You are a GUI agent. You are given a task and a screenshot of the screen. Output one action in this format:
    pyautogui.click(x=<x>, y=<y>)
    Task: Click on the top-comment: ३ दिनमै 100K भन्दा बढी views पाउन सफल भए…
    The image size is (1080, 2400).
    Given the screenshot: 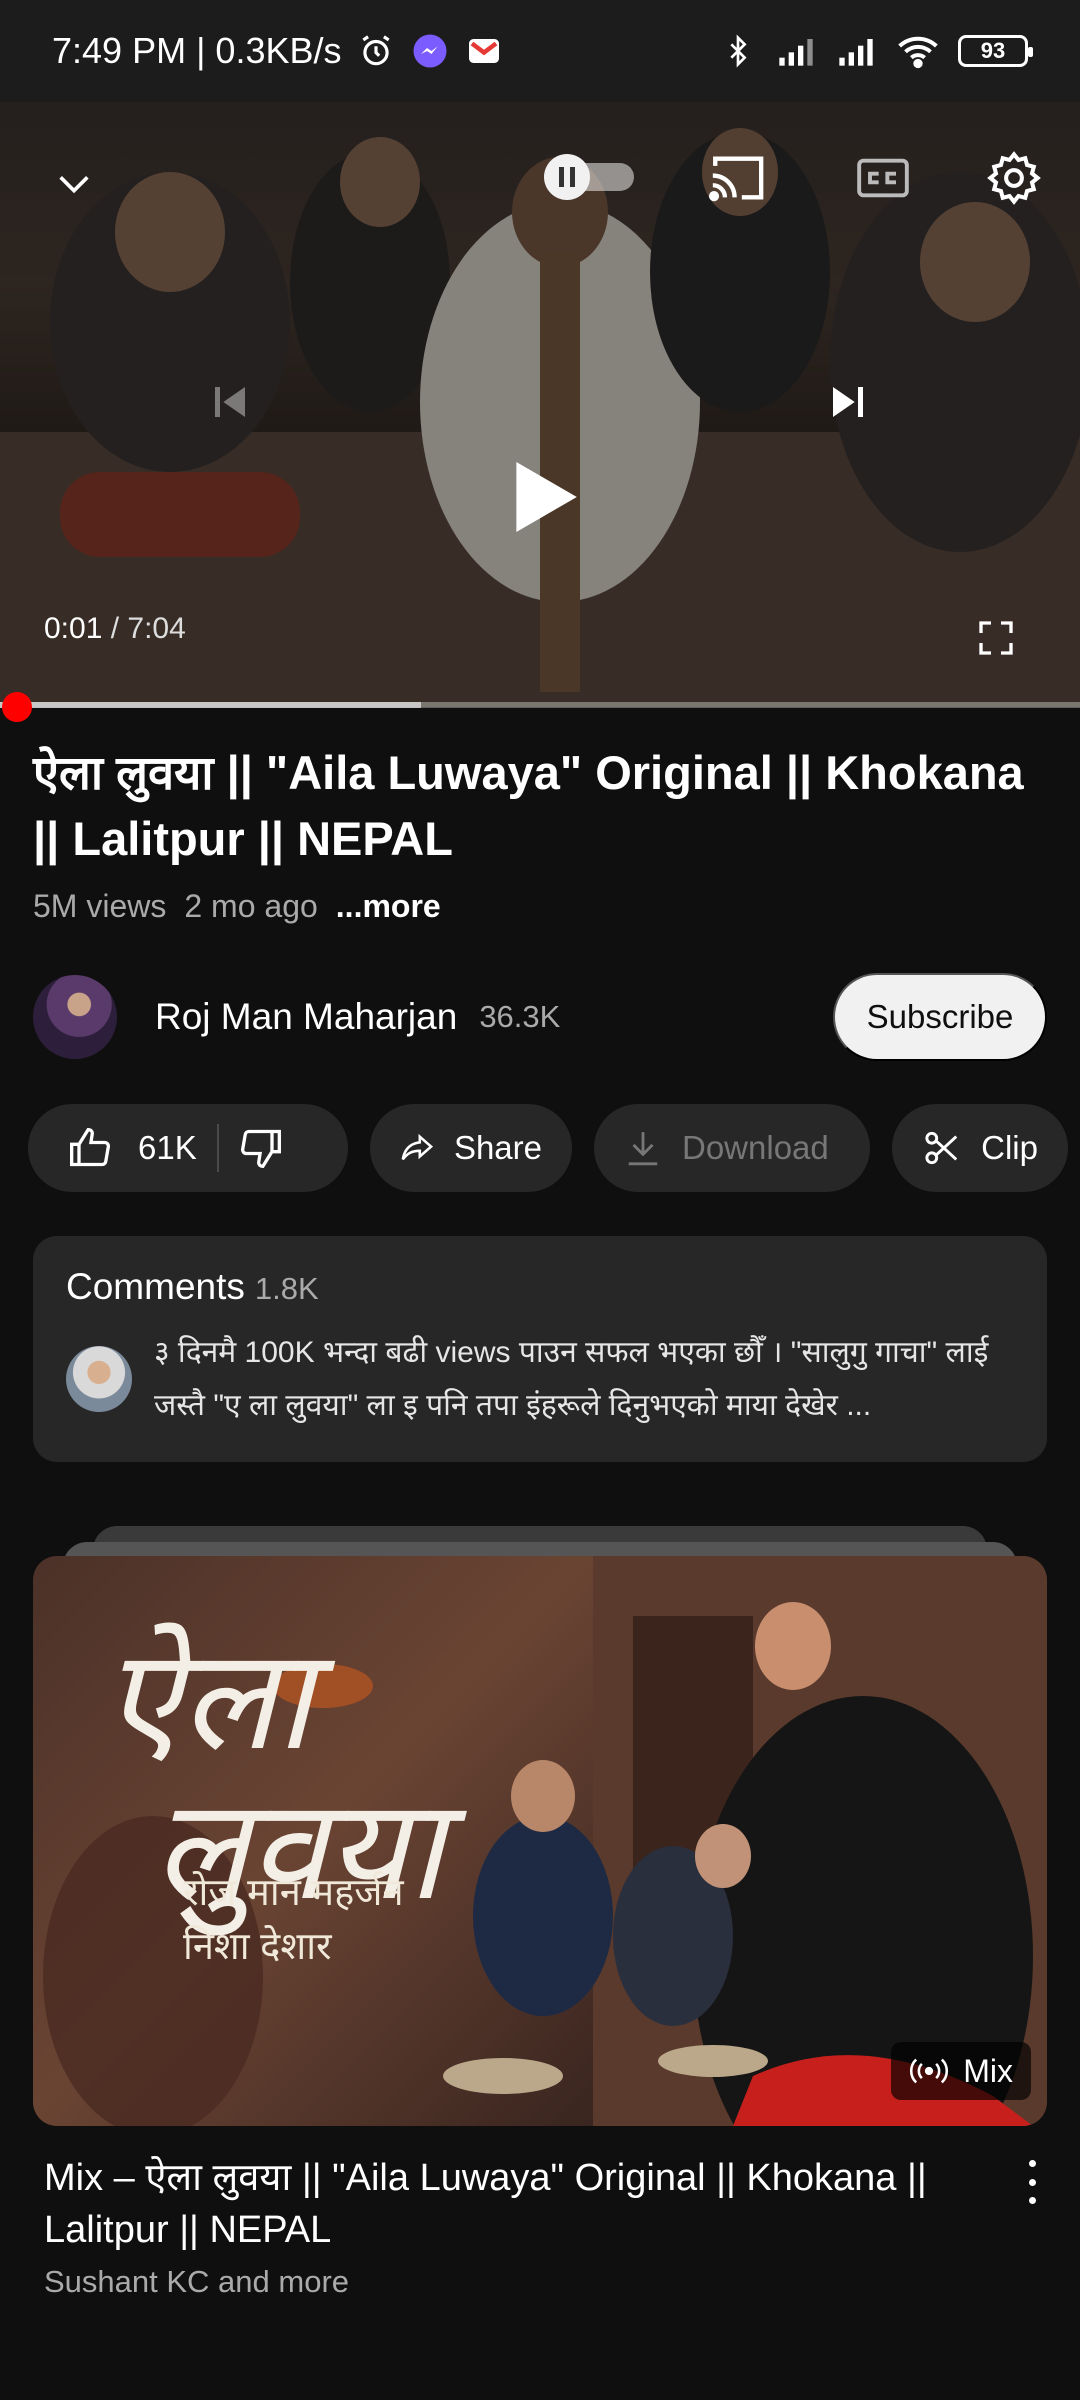 What is the action you would take?
    pyautogui.click(x=540, y=1379)
    